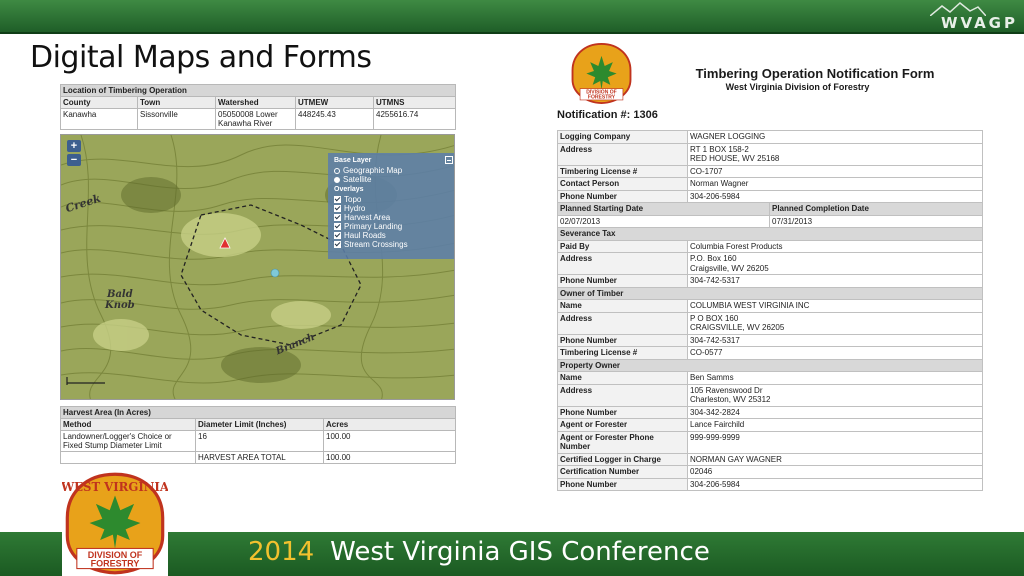 This screenshot has height=576, width=1024. I want to click on layer-label: Haul Roads, so click(365, 235).